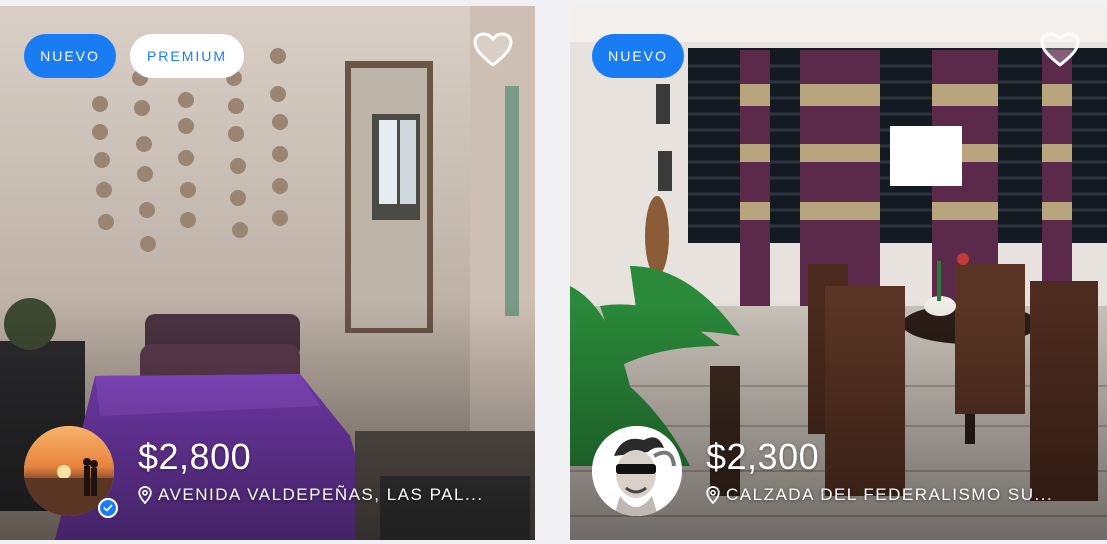 This screenshot has width=1107, height=544. Describe the element at coordinates (195, 456) in the screenshot. I see `price: $2,800` at that location.